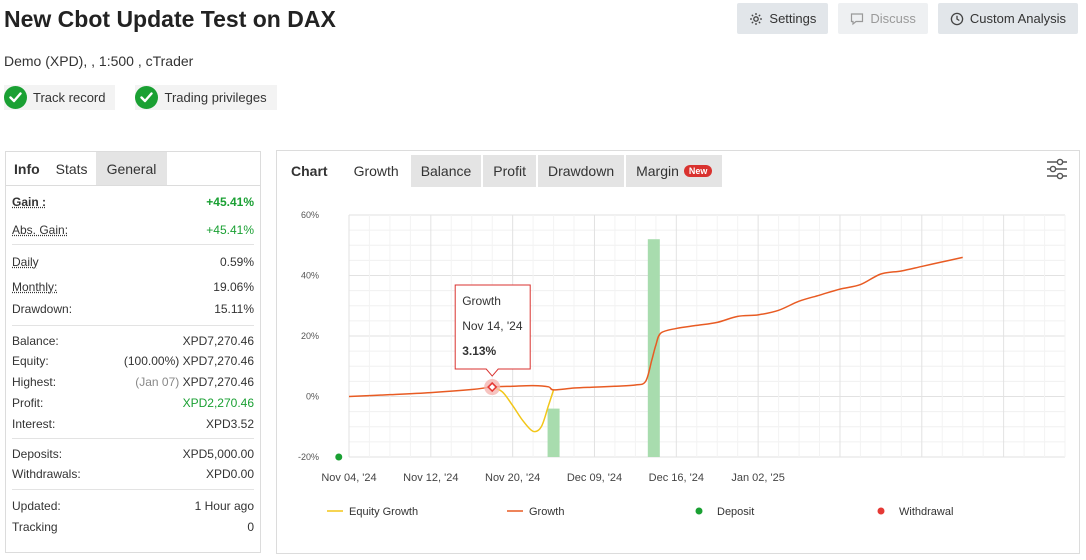 The width and height of the screenshot is (1086, 560). Describe the element at coordinates (218, 454) in the screenshot. I see `stat-value: XPD5,000.00` at that location.